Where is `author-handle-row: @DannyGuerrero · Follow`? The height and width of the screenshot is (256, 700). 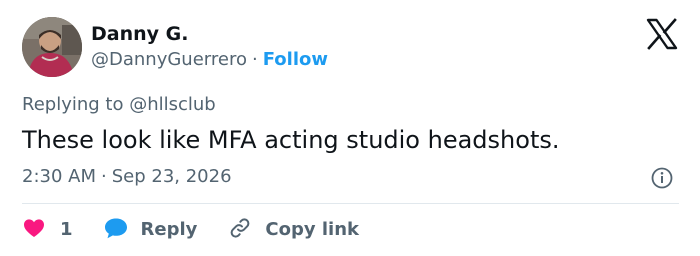
author-handle-row: @DannyGuerrero · Follow is located at coordinates (209, 60).